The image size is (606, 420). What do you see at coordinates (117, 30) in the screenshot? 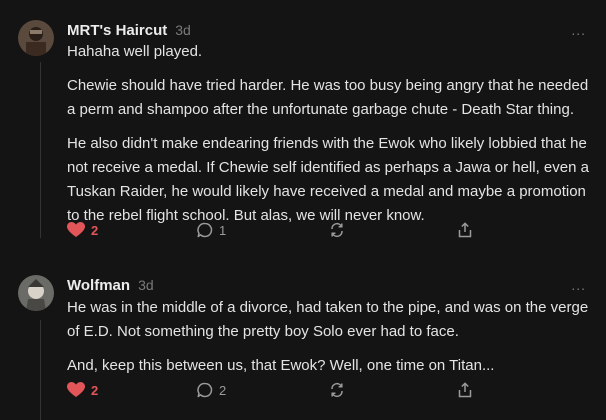
I see `author-name: MRT's Haircut` at bounding box center [117, 30].